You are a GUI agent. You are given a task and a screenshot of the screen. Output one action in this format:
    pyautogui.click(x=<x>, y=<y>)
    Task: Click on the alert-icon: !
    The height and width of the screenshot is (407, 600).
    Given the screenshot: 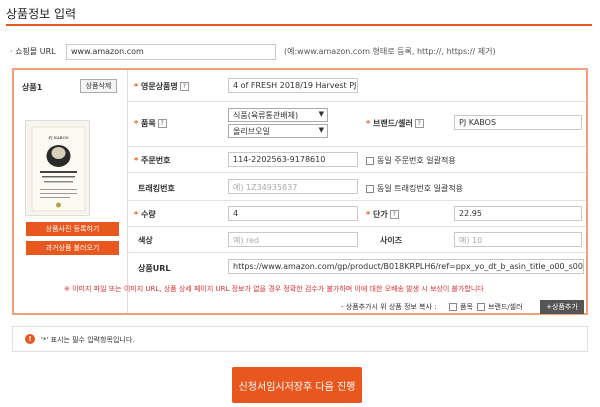 What is the action you would take?
    pyautogui.click(x=30, y=339)
    